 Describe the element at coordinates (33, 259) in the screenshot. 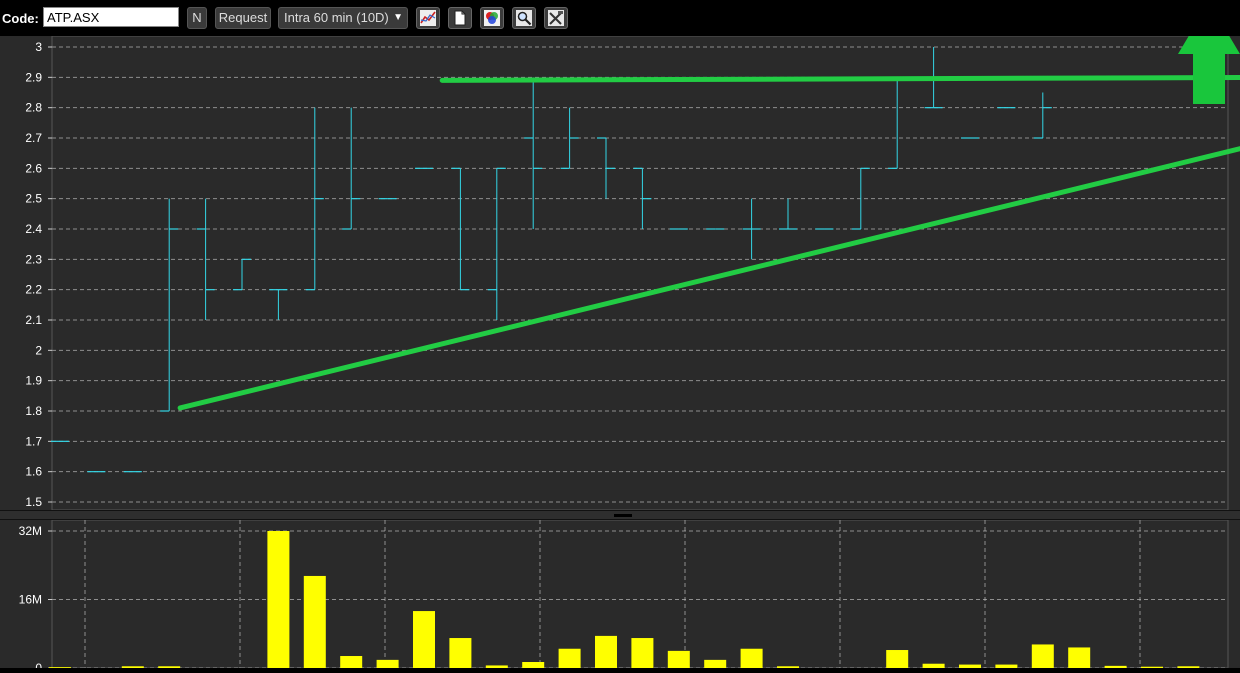

I see `price-tick-label: 2.3` at that location.